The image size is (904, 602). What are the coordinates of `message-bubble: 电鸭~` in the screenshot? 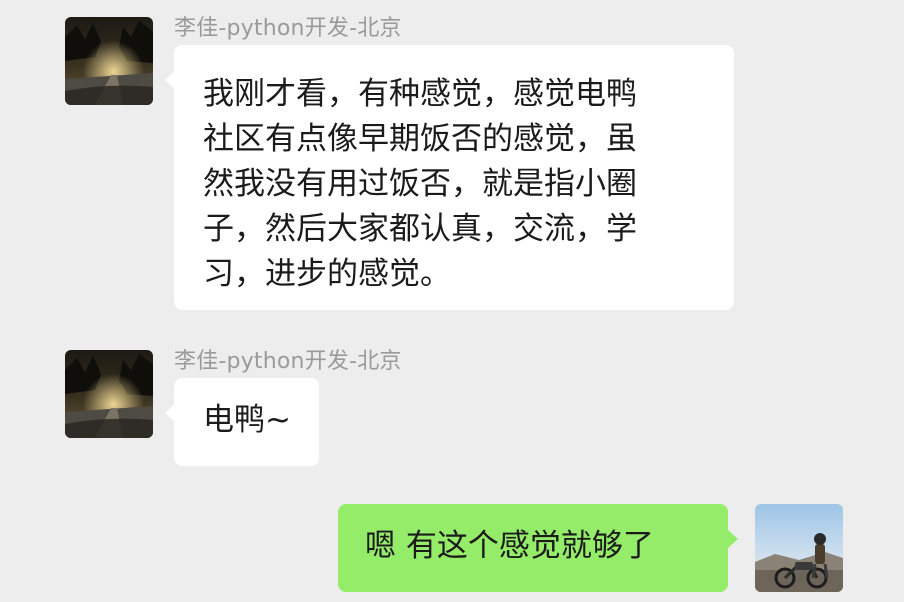 It's located at (242, 422).